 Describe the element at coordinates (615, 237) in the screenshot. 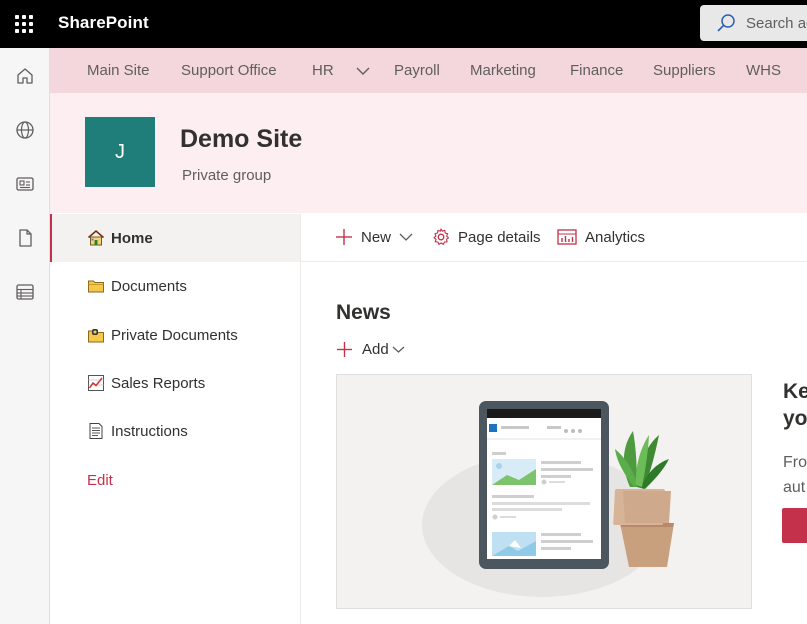

I see `analytics-label: Analytics` at that location.